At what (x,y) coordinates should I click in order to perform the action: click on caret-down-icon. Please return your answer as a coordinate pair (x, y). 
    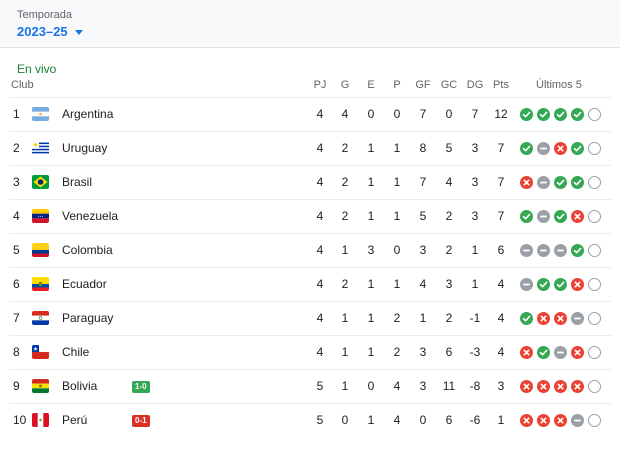
    Looking at the image, I should click on (78, 32).